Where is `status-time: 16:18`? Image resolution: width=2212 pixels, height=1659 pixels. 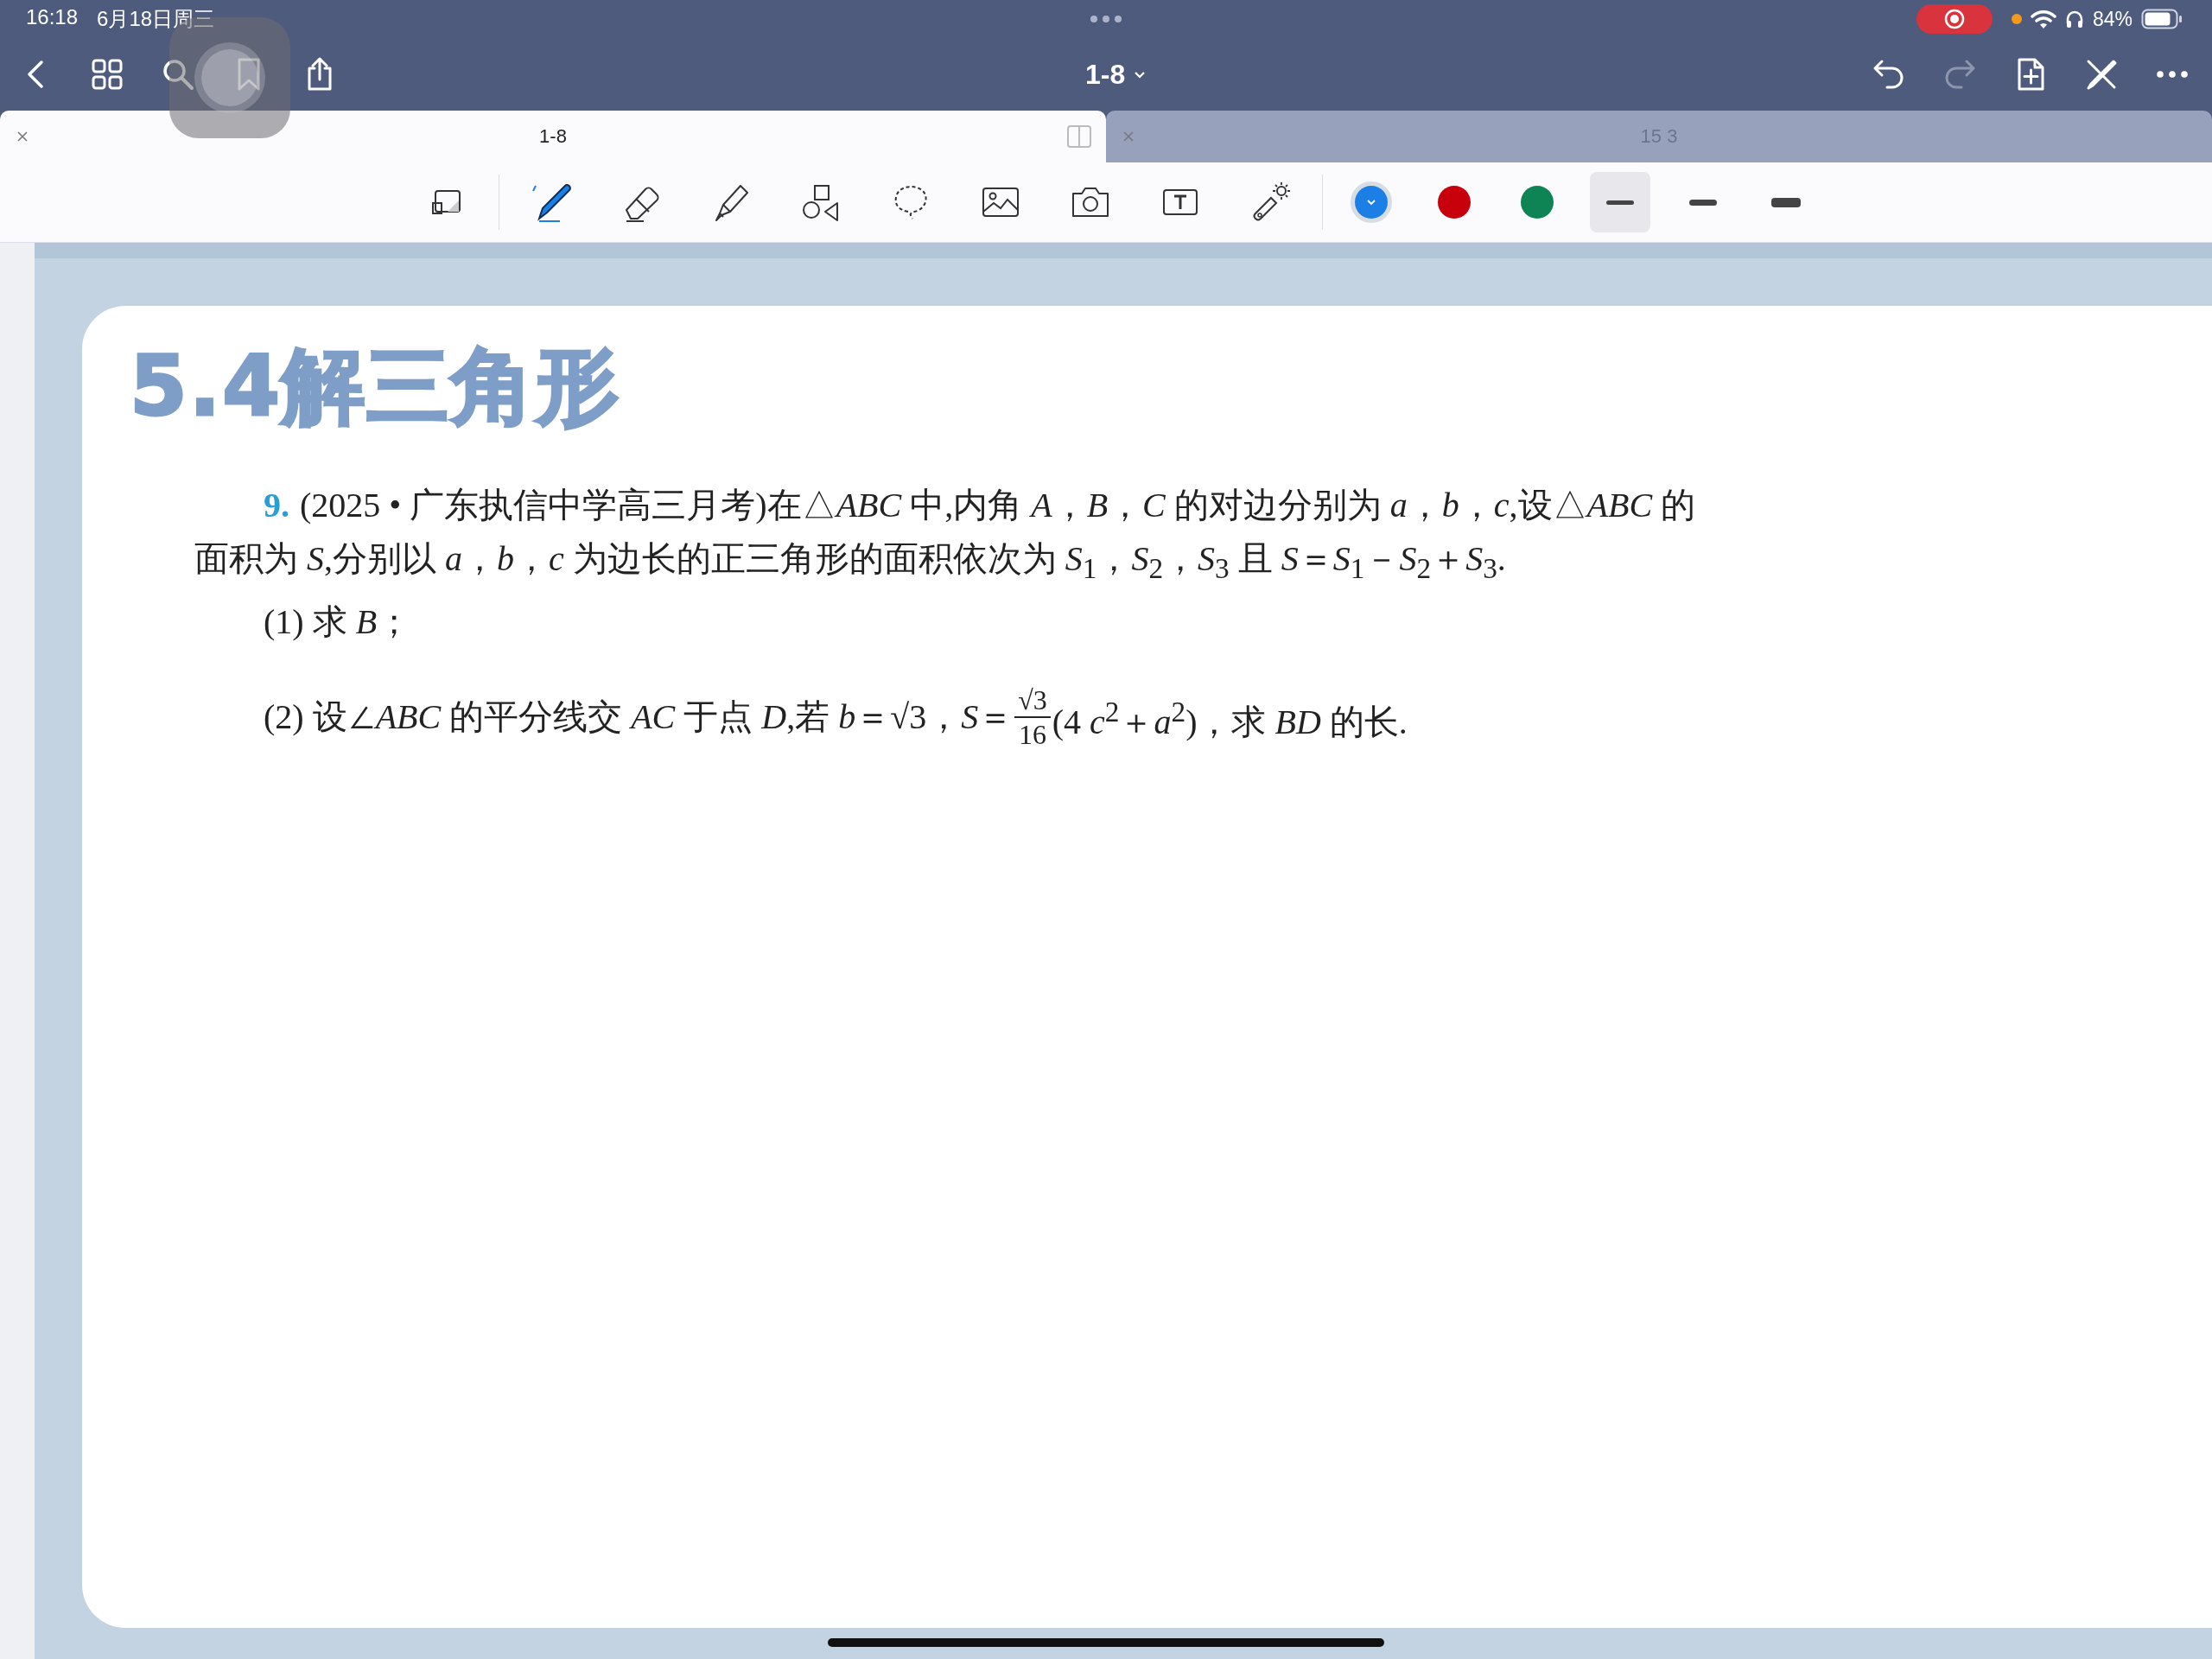
status-time: 16:18 is located at coordinates (52, 17).